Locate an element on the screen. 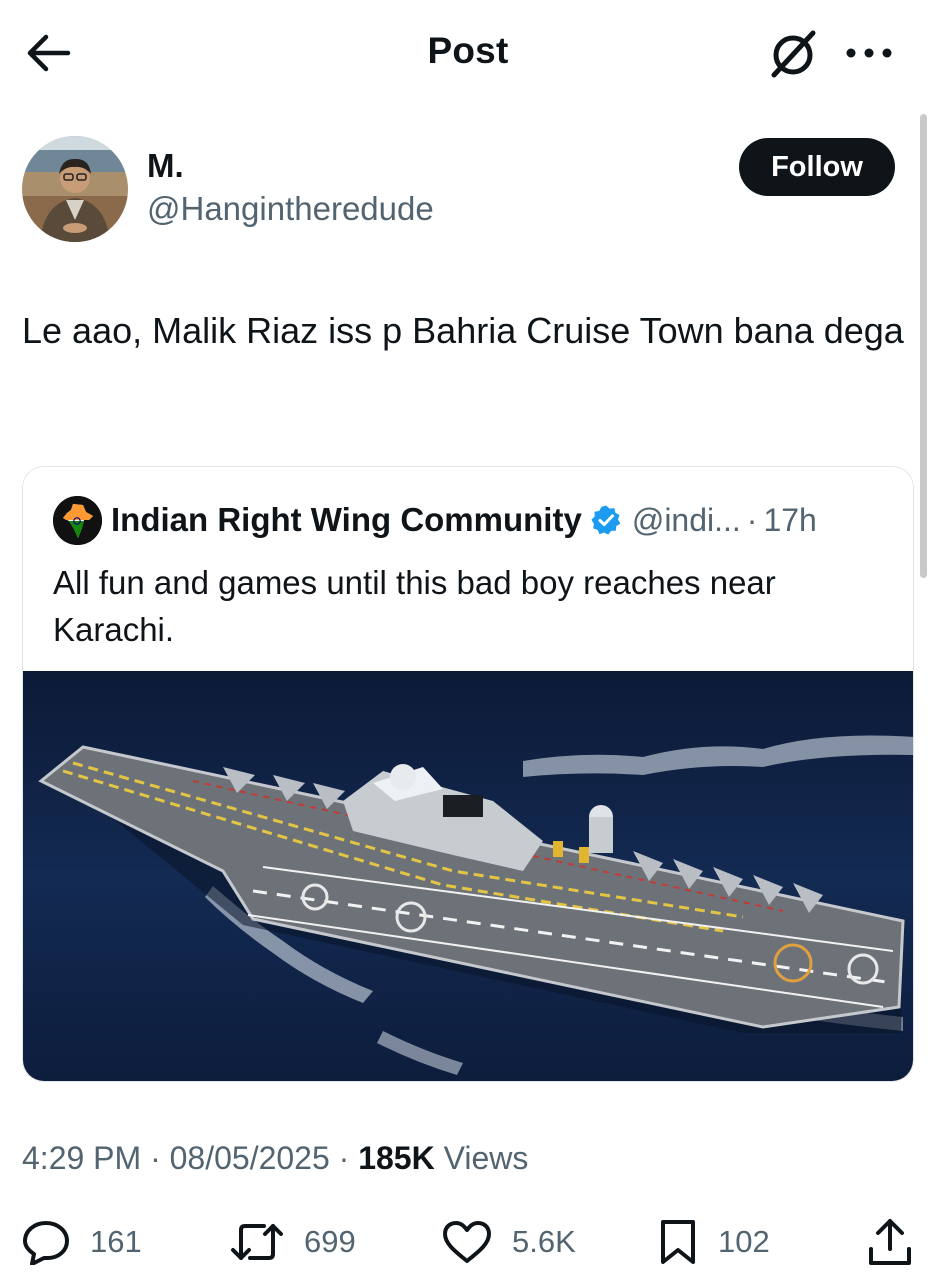  post-date: 08/05/2025 is located at coordinates (249, 1158).